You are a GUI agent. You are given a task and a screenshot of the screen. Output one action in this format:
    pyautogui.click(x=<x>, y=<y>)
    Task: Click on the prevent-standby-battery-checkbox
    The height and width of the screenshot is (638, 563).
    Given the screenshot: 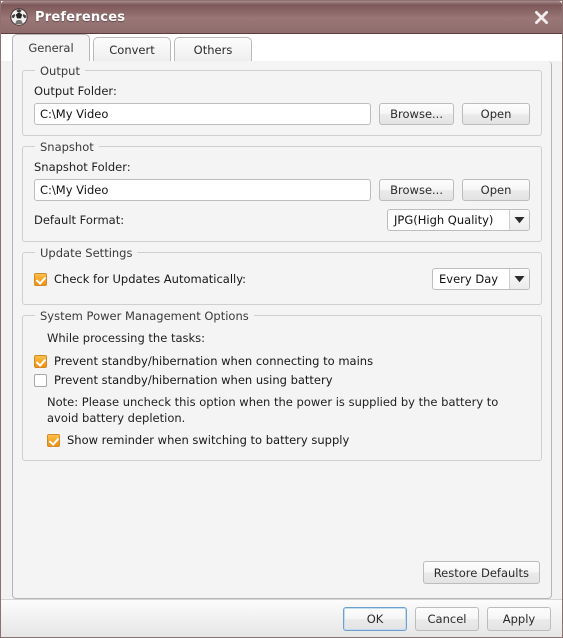 What is the action you would take?
    pyautogui.click(x=40, y=380)
    